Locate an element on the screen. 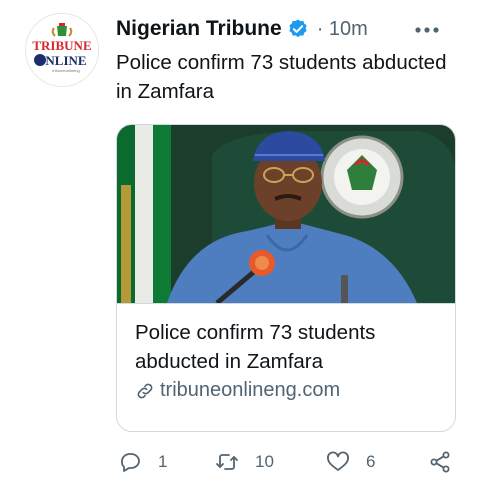 This screenshot has height=503, width=480. reply-button: 1 is located at coordinates (142, 462).